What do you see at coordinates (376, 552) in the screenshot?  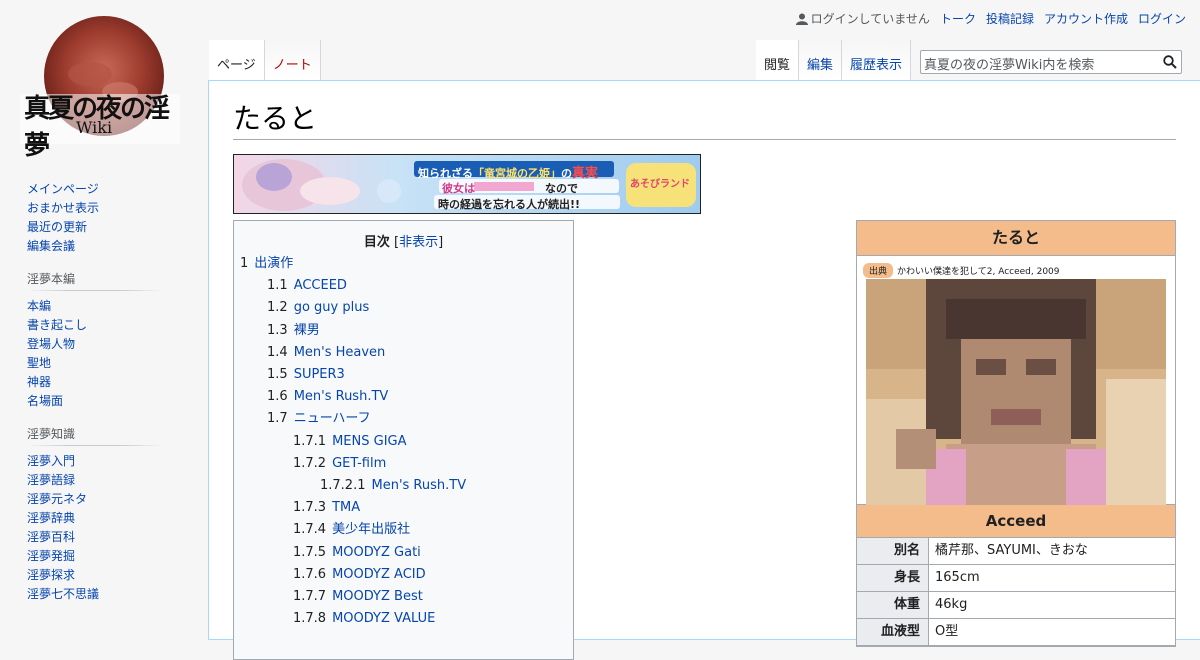 I see `toc-link: MOODYZ Gati` at bounding box center [376, 552].